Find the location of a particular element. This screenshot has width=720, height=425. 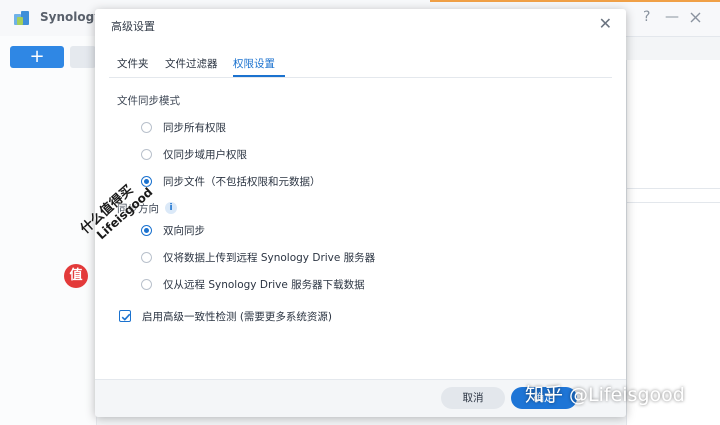

app-right-panel is located at coordinates (673, 242).